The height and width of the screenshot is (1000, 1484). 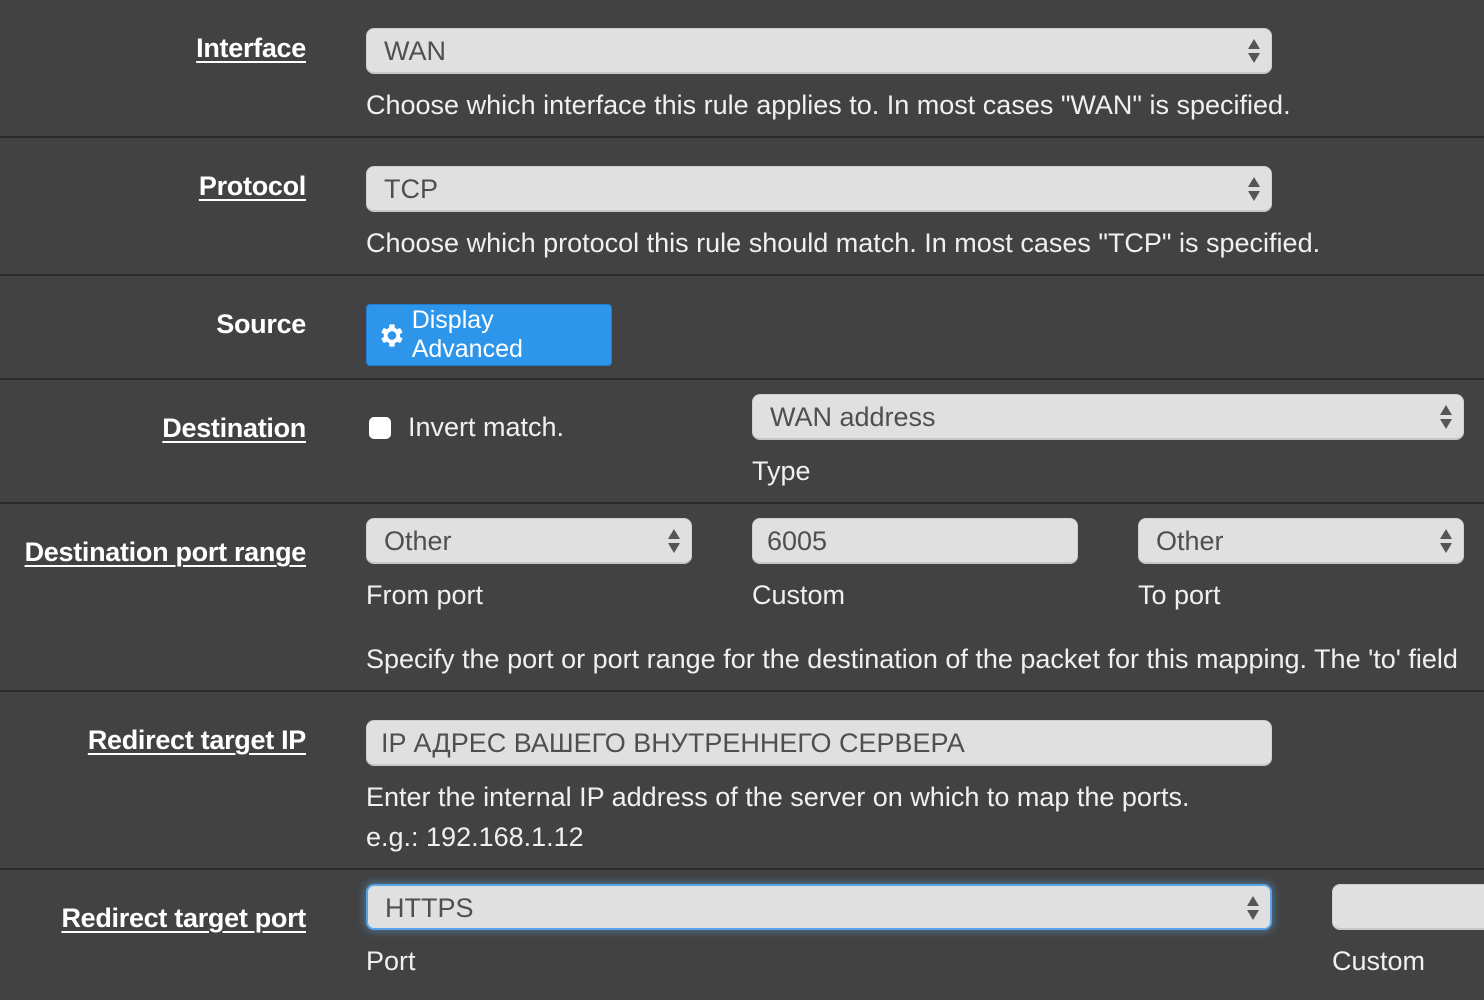 What do you see at coordinates (673, 743) in the screenshot?
I see `redirect-ip-value: IP АДРЕС ВАШЕГО ВНУТРЕННЕГО СЕРВЕРА` at bounding box center [673, 743].